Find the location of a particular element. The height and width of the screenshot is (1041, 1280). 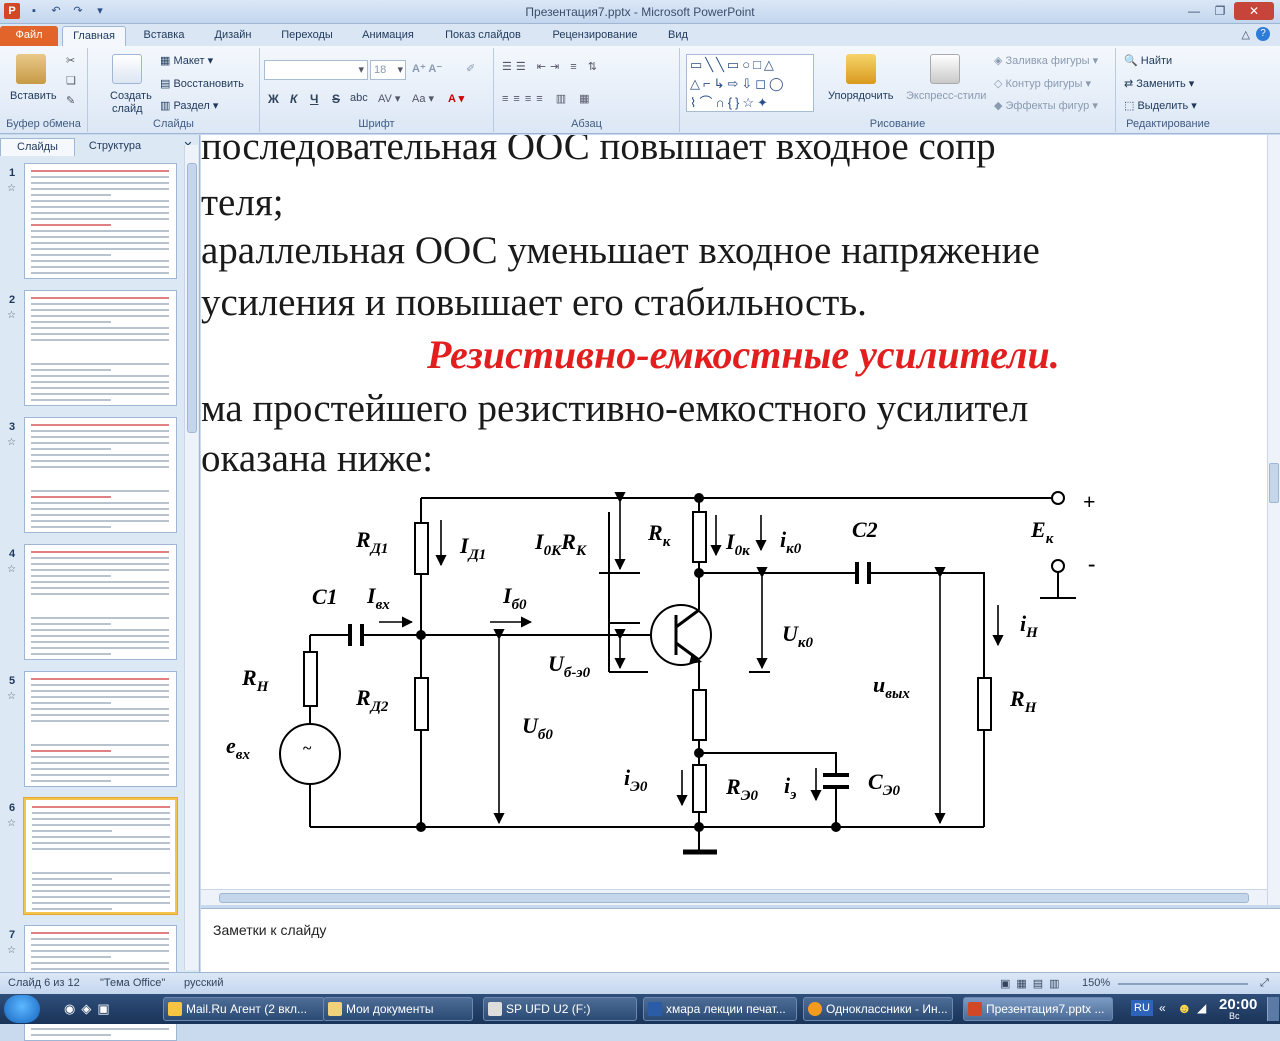

tab-transitions: Переходы is located at coordinates (307, 36).